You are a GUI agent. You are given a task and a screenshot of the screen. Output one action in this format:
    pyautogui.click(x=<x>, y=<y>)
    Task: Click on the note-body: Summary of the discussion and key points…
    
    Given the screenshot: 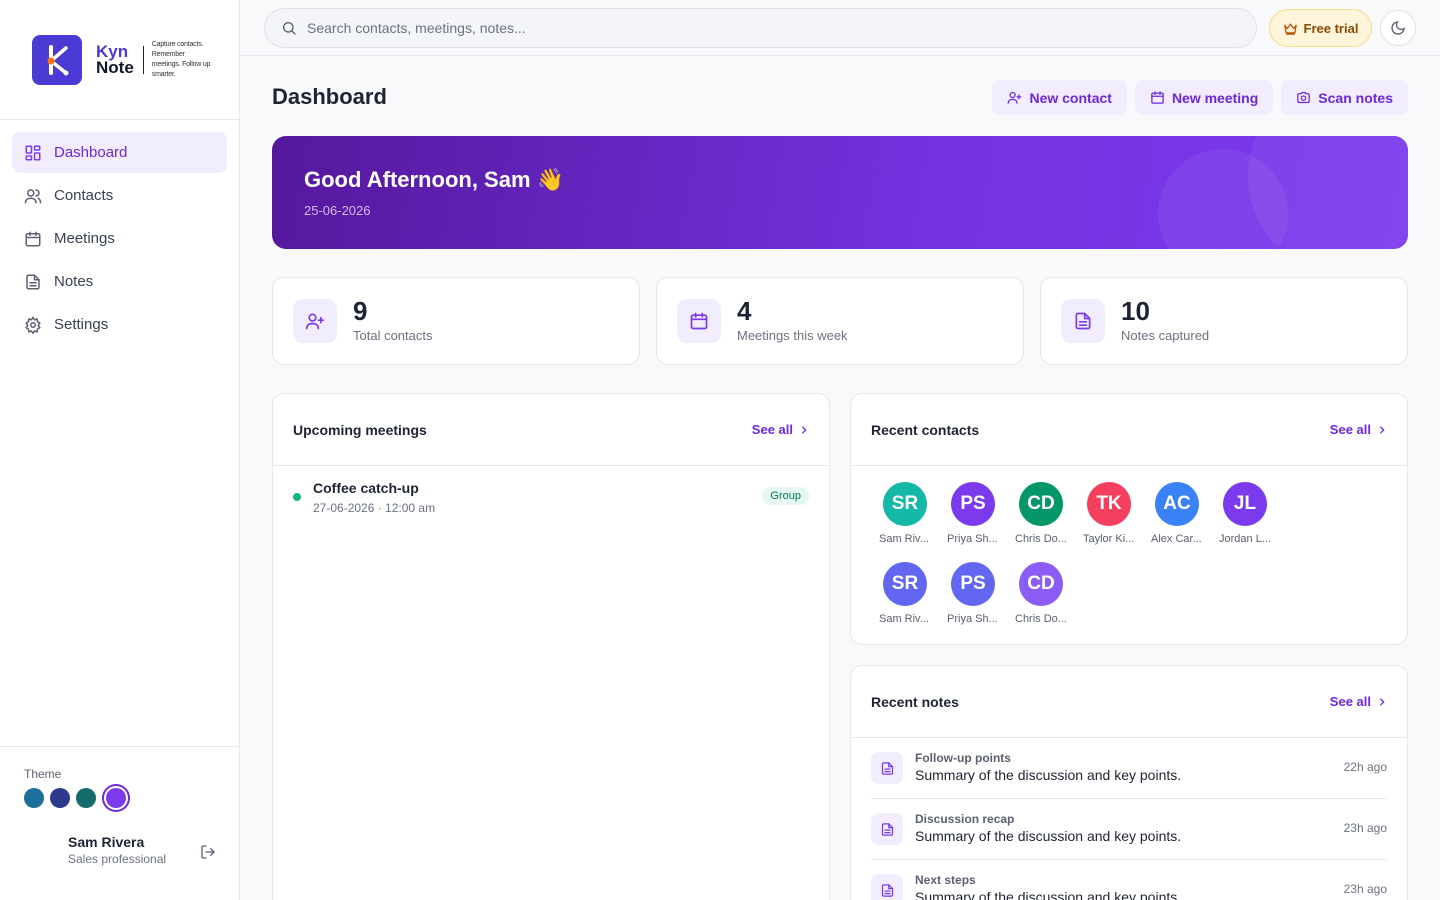 What is the action you would take?
    pyautogui.click(x=1048, y=836)
    